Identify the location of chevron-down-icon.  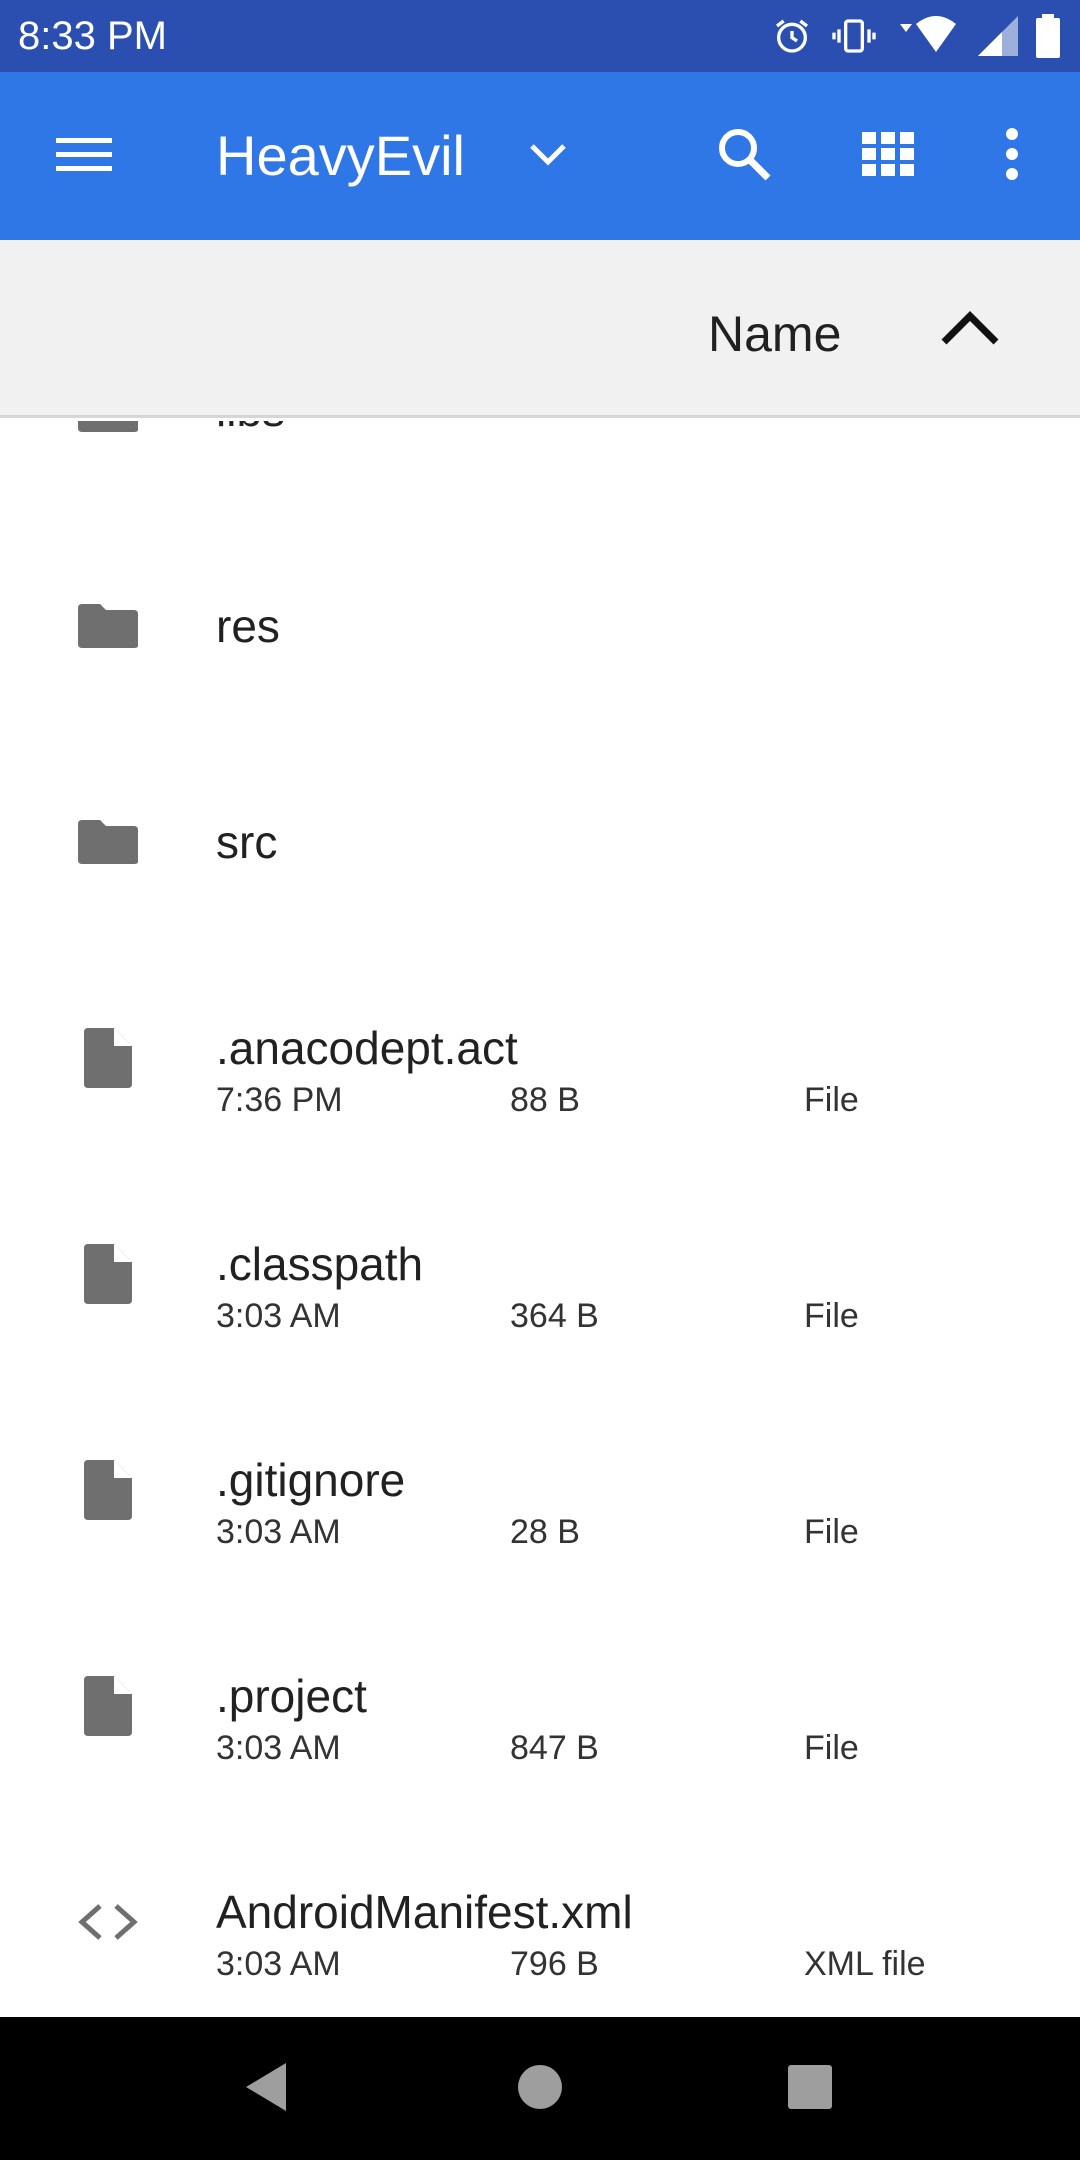
(548, 156).